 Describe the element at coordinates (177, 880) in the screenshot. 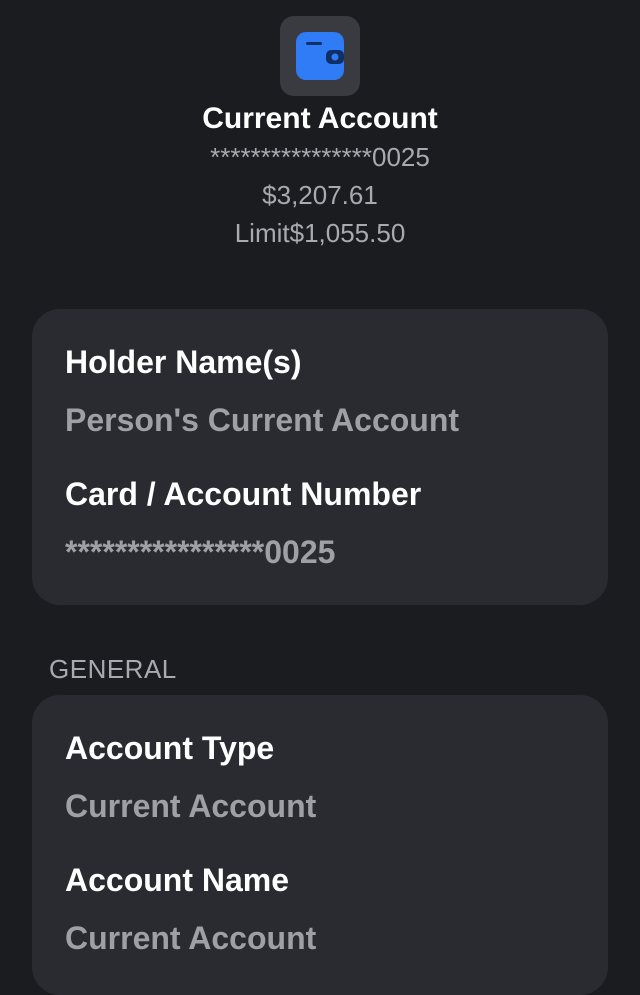

I see `account-name-label: Account Name` at that location.